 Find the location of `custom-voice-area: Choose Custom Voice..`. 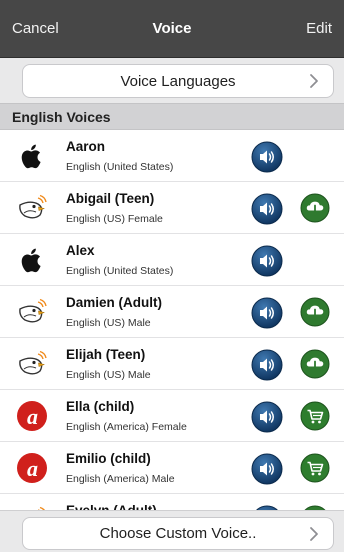

custom-voice-area: Choose Custom Voice.. is located at coordinates (172, 531).